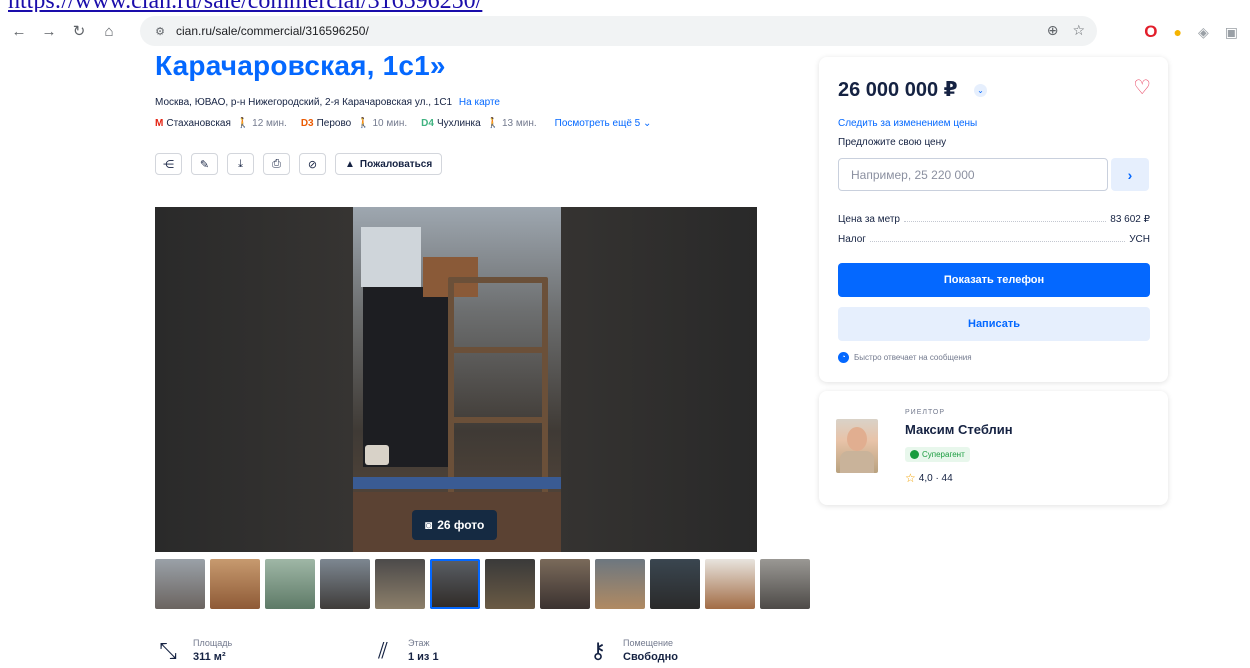 The width and height of the screenshot is (1250, 668). Describe the element at coordinates (603, 123) in the screenshot. I see `more-metro-link: Посмотреть ещё 5 ⌄` at that location.